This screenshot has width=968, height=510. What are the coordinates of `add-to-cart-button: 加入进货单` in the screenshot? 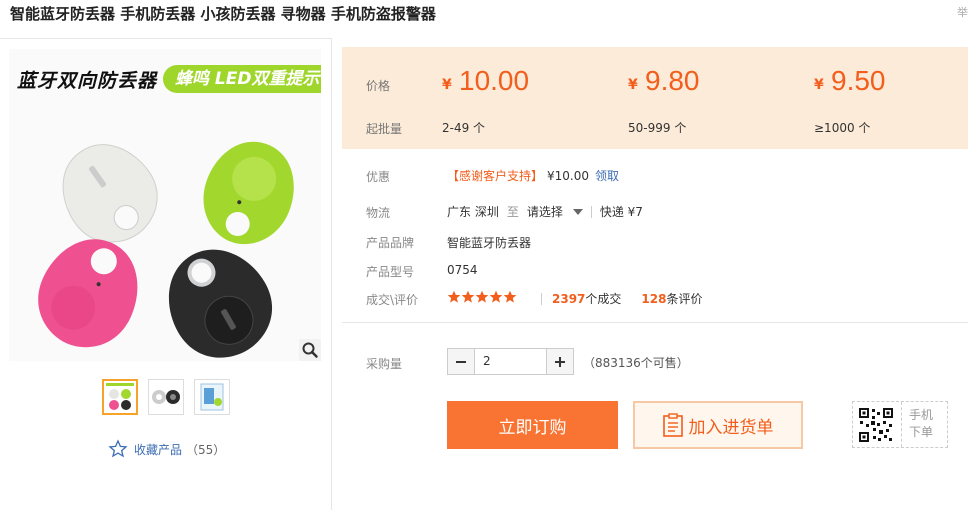 It's located at (718, 425).